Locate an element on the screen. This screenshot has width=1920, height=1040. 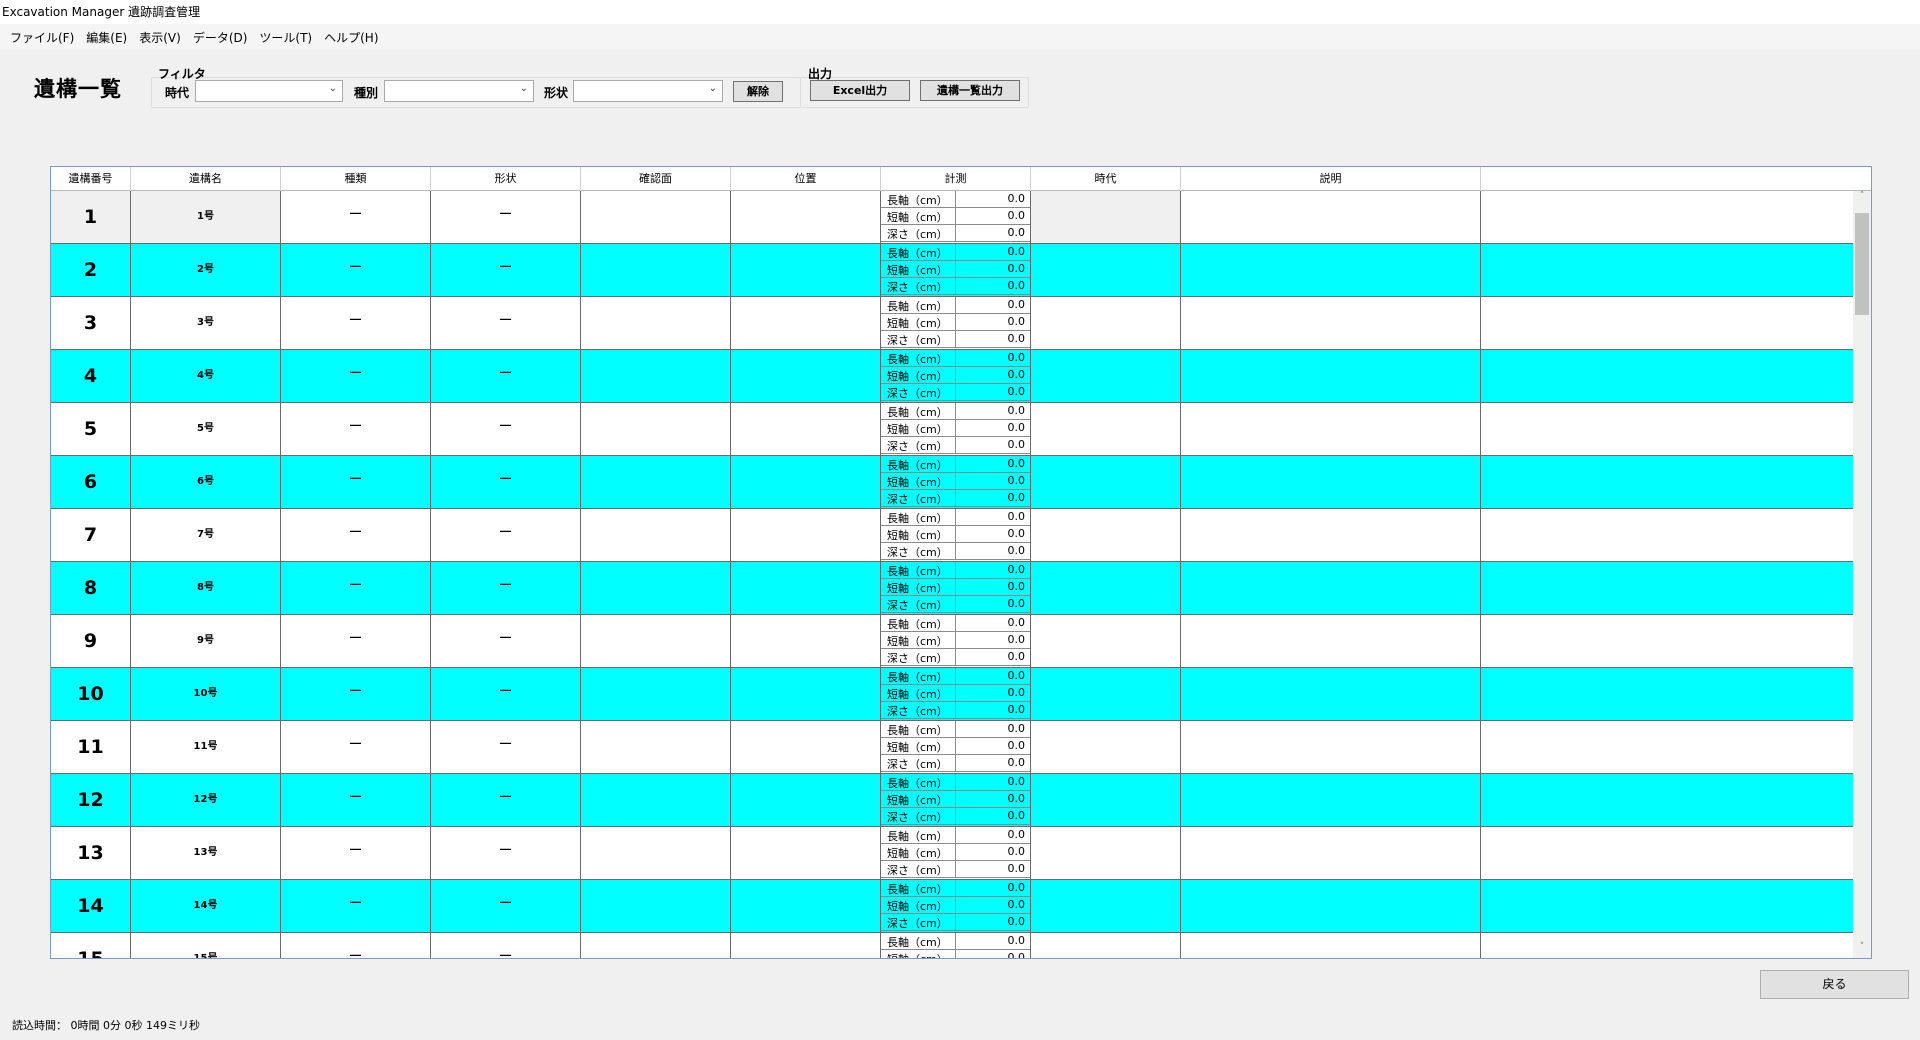
table-row: 2 2号ーー長軸（cm） 0.0 短軸（cm） 0.0 深さ（cm） 0.0 is located at coordinates (952, 270).